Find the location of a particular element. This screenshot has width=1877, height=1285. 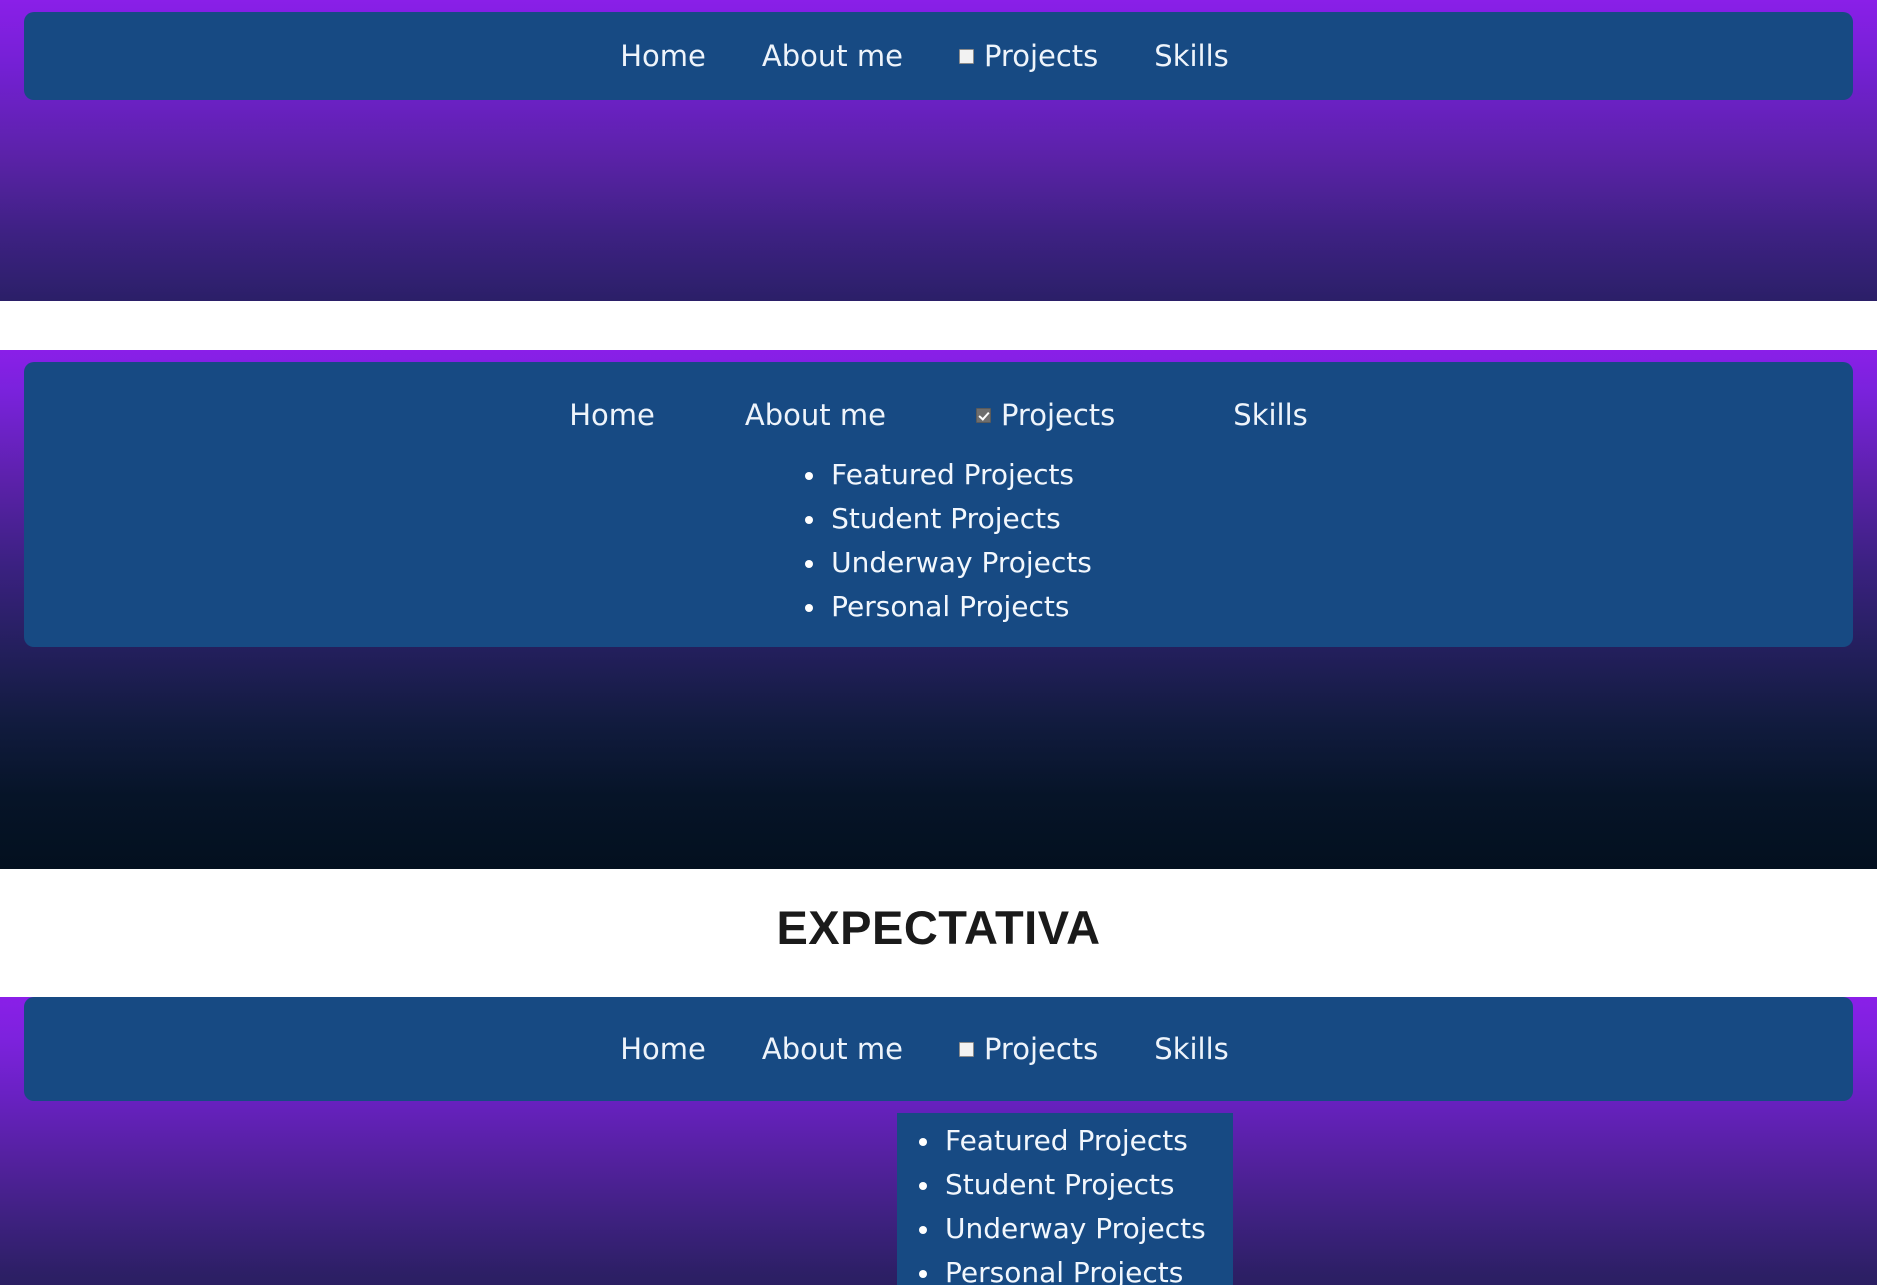

heading-band: EXPECTATIVA is located at coordinates (938, 927).